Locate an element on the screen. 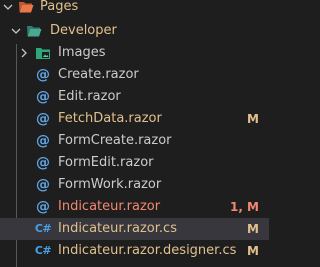 The width and height of the screenshot is (320, 267). tree-file-label: FormEdit.razor is located at coordinates (106, 162).